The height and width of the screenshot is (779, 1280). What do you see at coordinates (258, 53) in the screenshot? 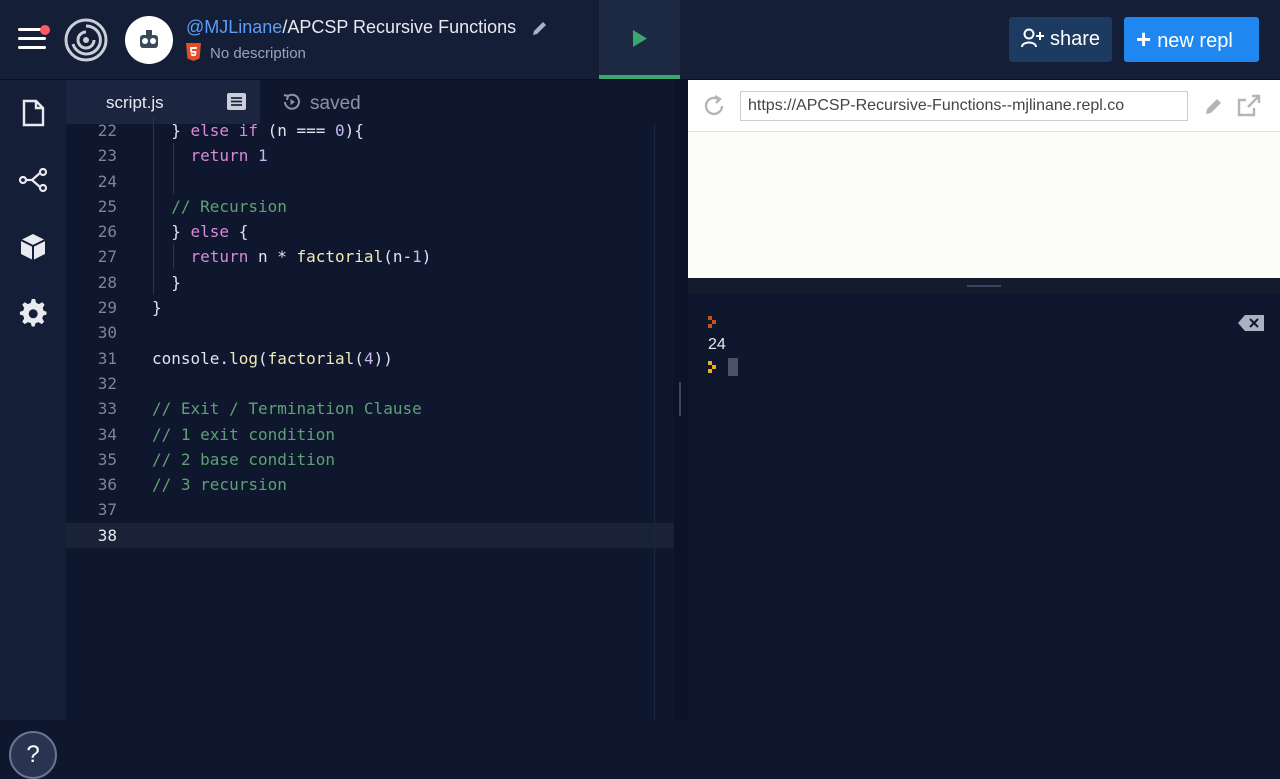
I see `description-text: No description` at bounding box center [258, 53].